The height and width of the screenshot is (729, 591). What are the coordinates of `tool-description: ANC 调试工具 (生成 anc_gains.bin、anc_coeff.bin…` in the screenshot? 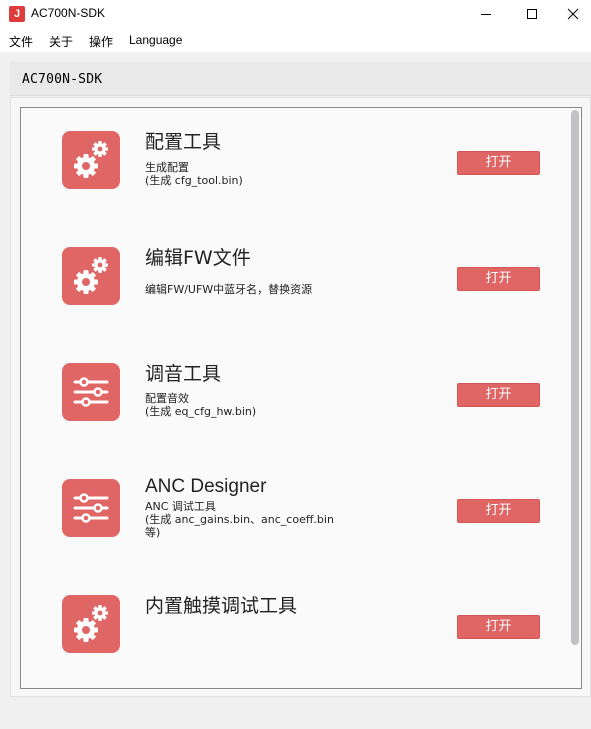 It's located at (239, 519).